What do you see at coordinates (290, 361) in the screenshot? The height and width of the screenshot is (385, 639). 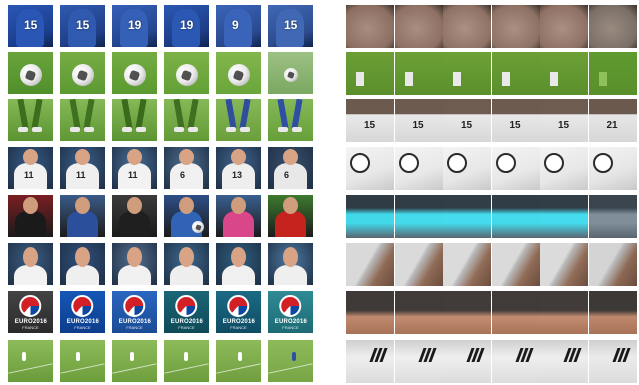 I see `left-tile-r8-c6` at bounding box center [290, 361].